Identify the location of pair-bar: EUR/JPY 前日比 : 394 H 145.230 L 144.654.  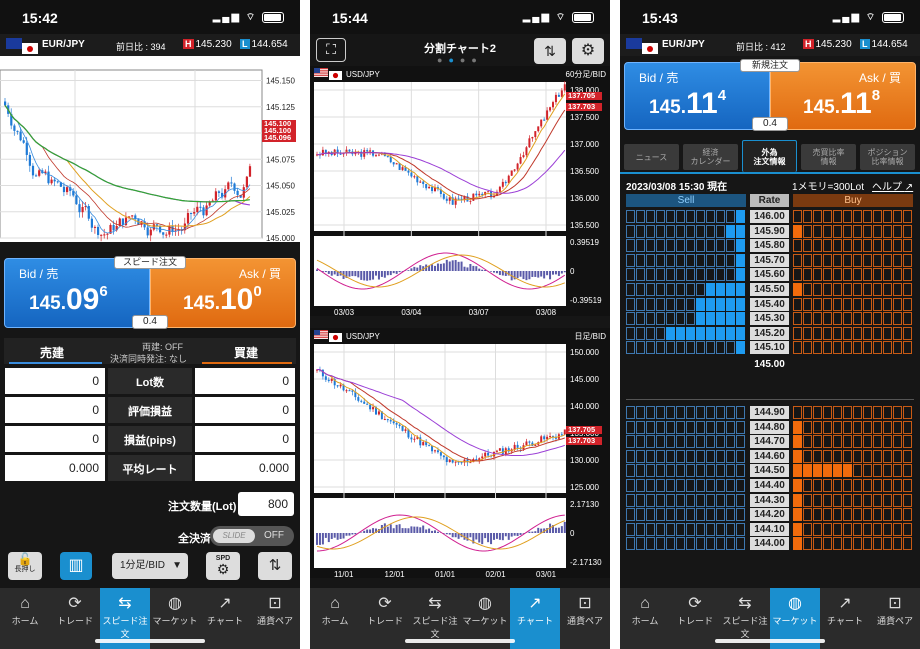
(150, 45).